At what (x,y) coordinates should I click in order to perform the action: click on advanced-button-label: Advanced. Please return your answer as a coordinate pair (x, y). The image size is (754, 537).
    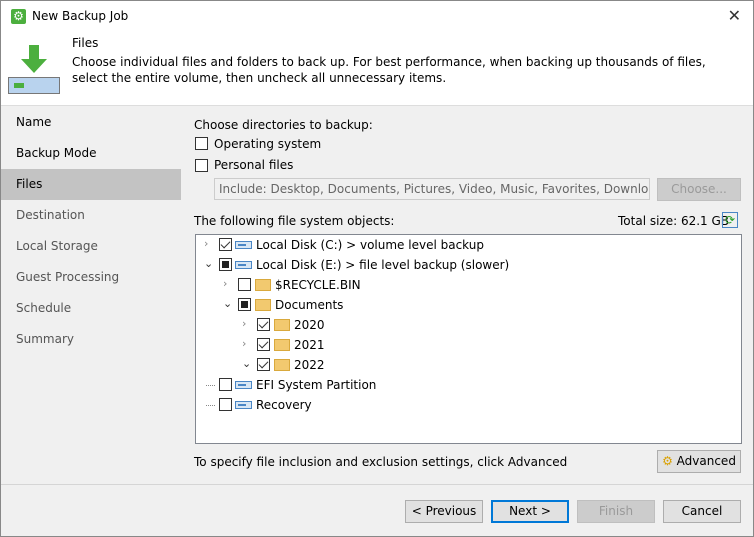
    Looking at the image, I should click on (706, 461).